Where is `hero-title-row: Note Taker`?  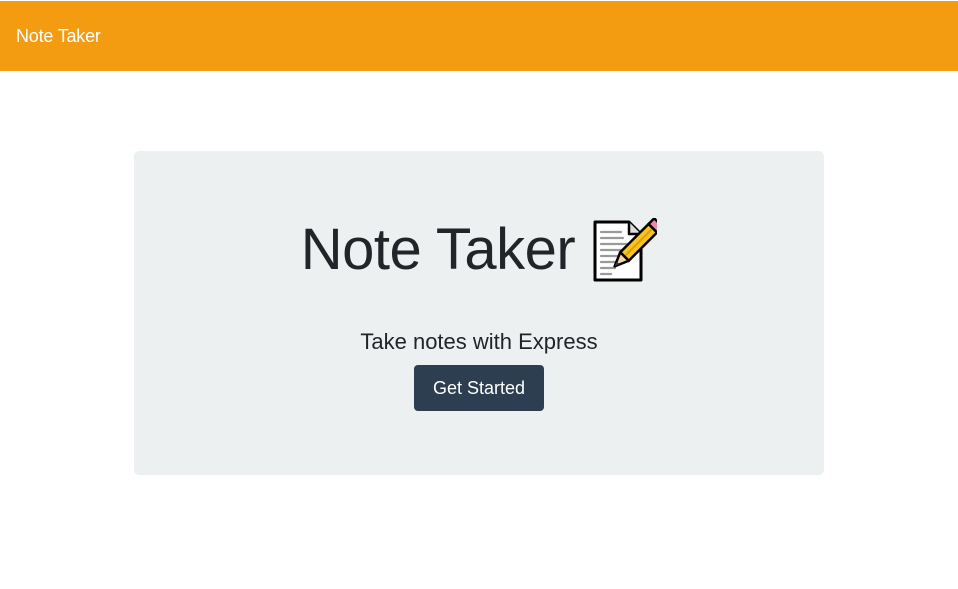 hero-title-row: Note Taker is located at coordinates (479, 250).